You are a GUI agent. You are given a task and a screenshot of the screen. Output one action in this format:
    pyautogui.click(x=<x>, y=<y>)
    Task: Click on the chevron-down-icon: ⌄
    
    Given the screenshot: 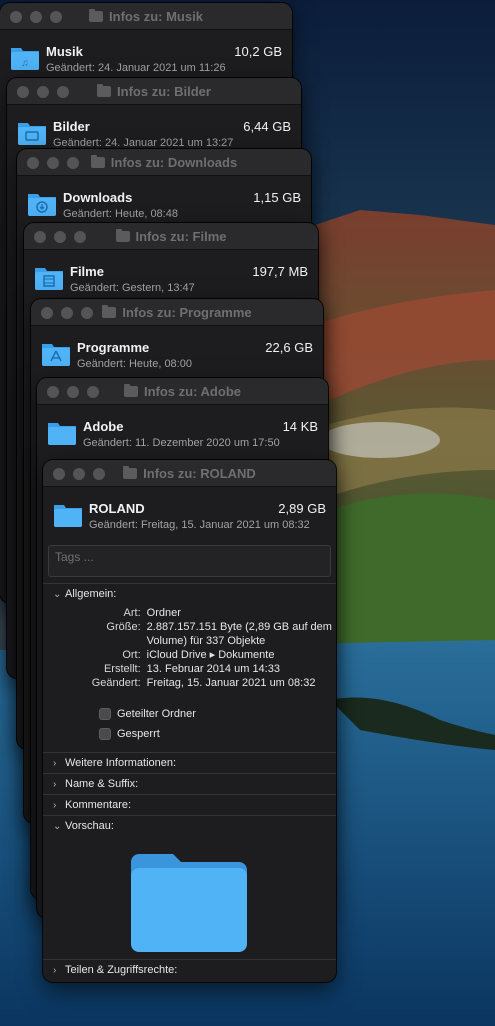 What is the action you would take?
    pyautogui.click(x=57, y=594)
    